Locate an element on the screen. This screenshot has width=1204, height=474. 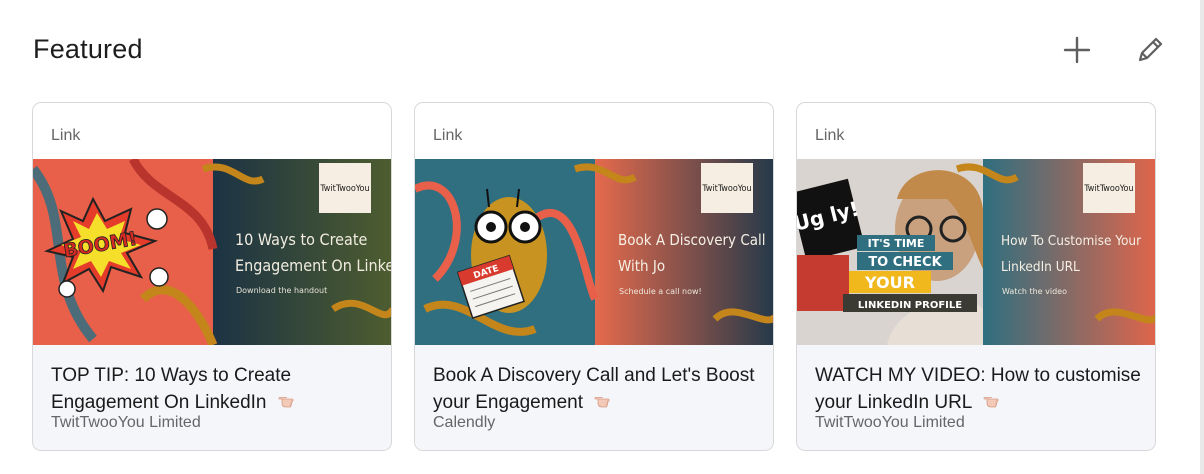
add-featured-button is located at coordinates (1077, 50).